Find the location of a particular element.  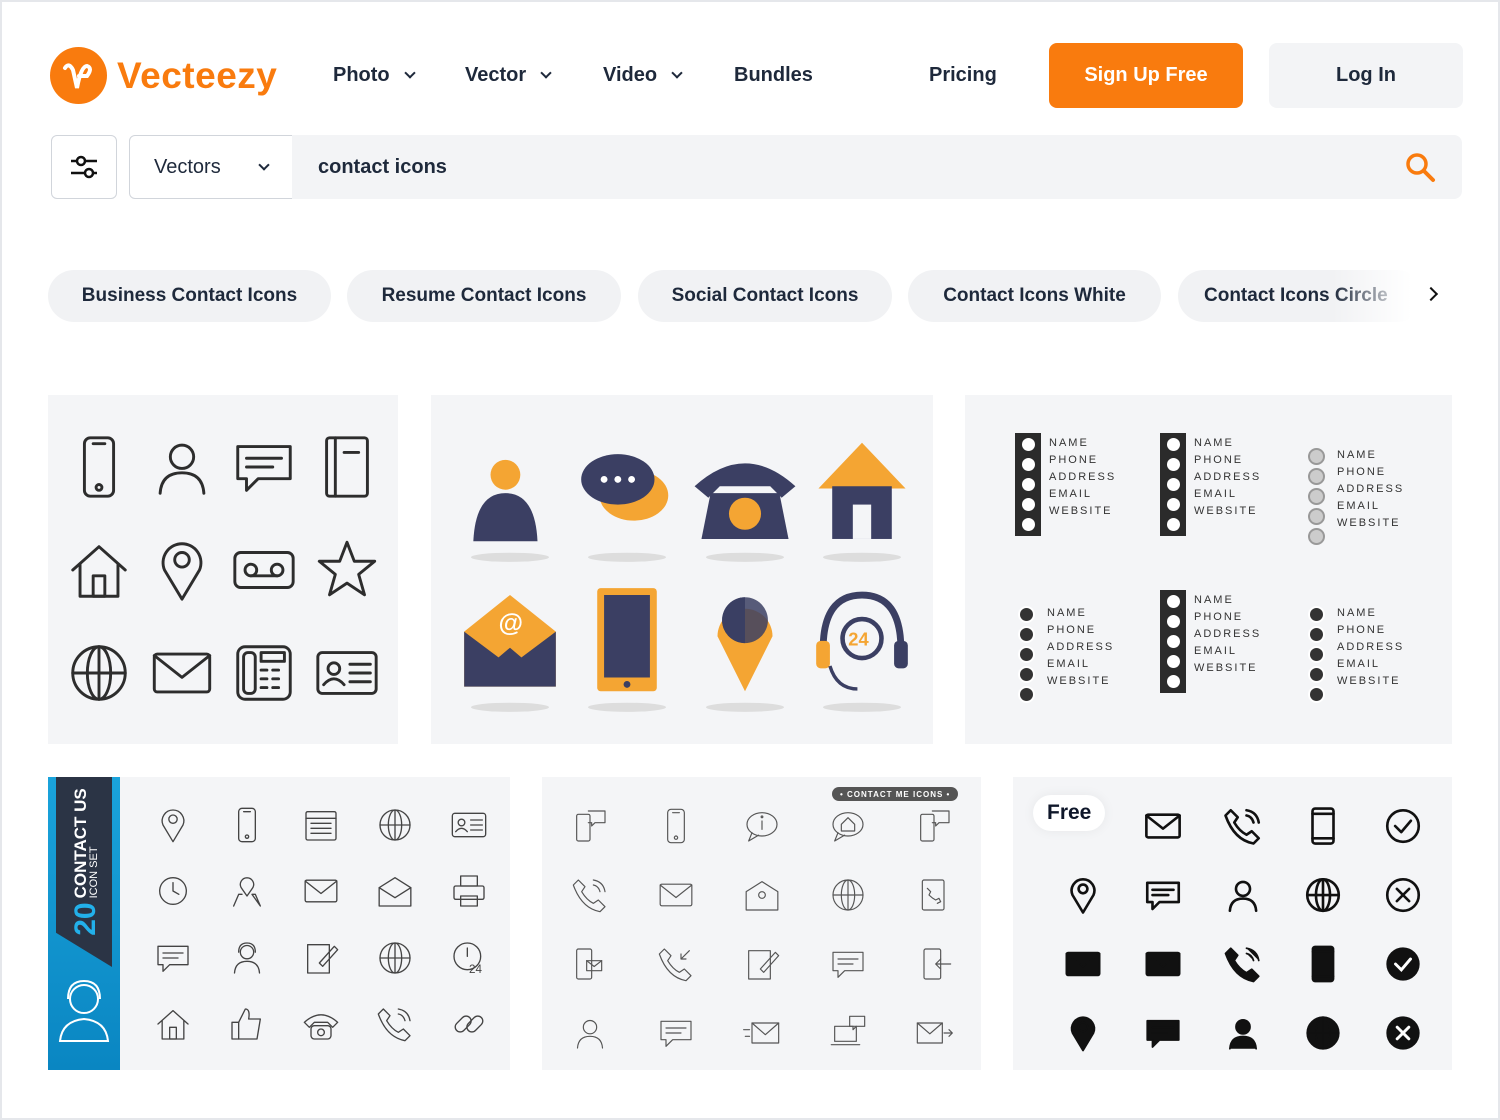

idcard-icon is located at coordinates (347, 673).